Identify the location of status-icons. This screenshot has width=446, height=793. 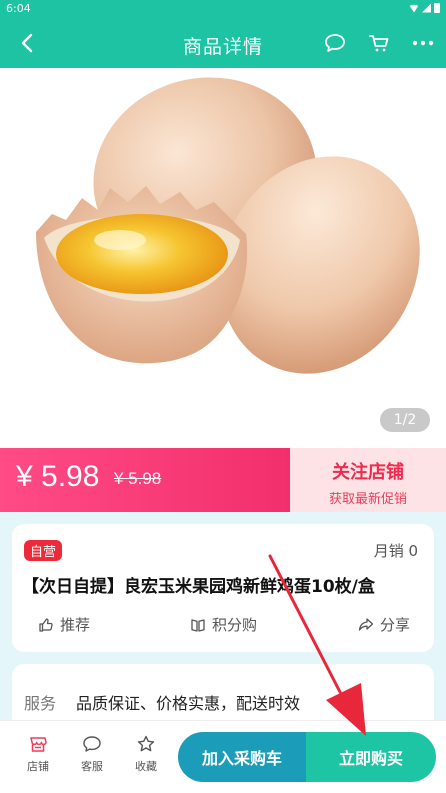
(424, 8).